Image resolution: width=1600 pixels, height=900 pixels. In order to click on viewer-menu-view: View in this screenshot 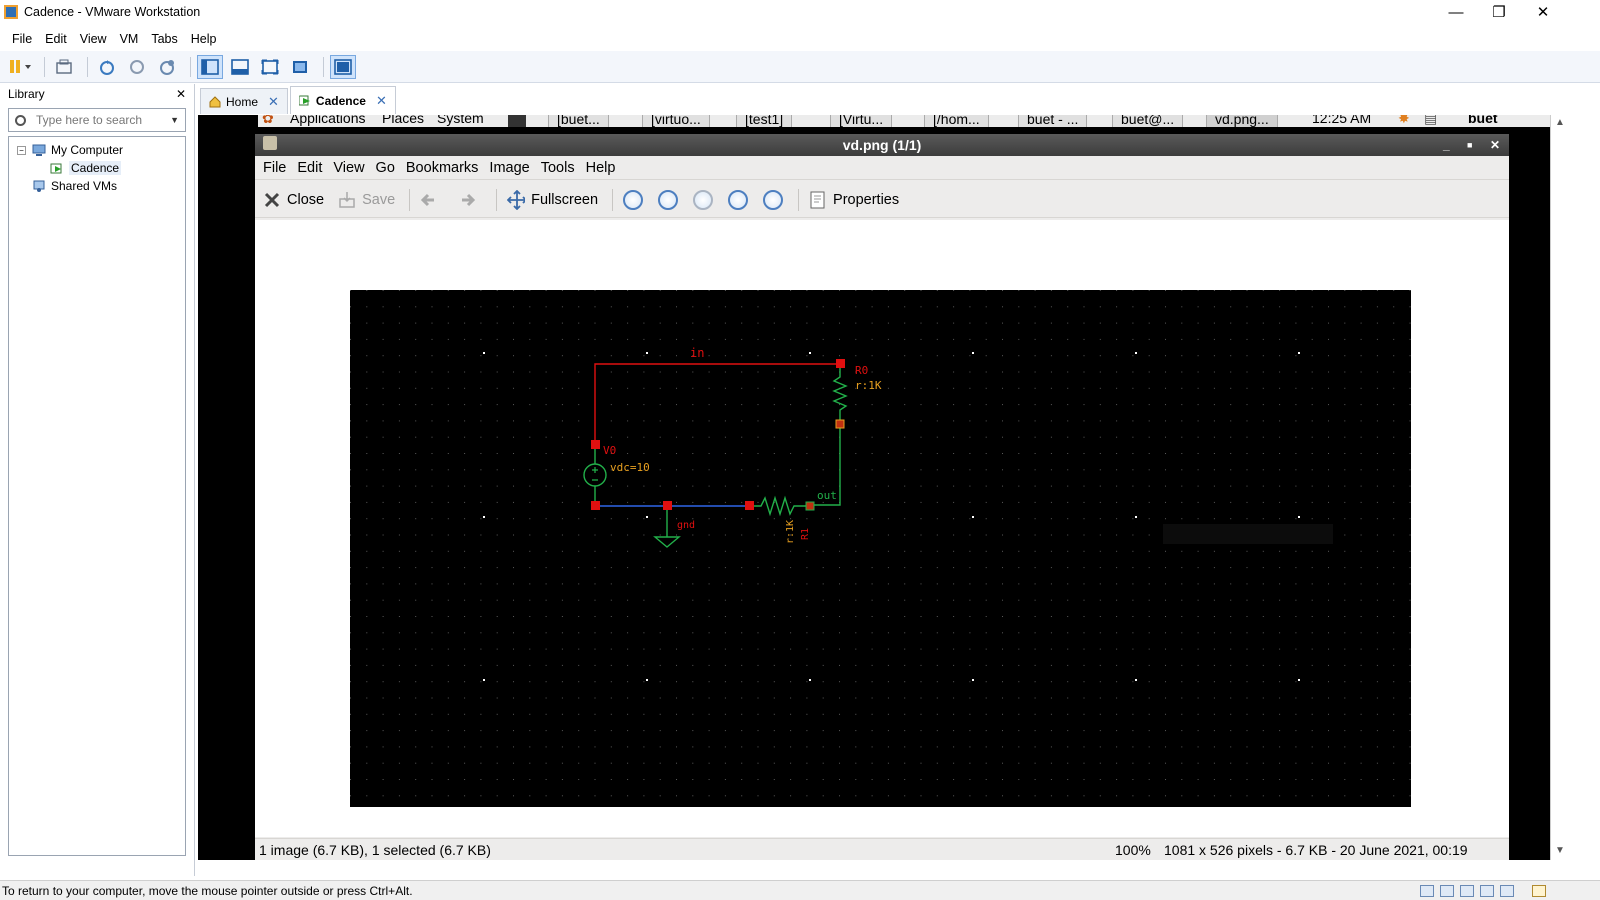, I will do `click(348, 168)`.